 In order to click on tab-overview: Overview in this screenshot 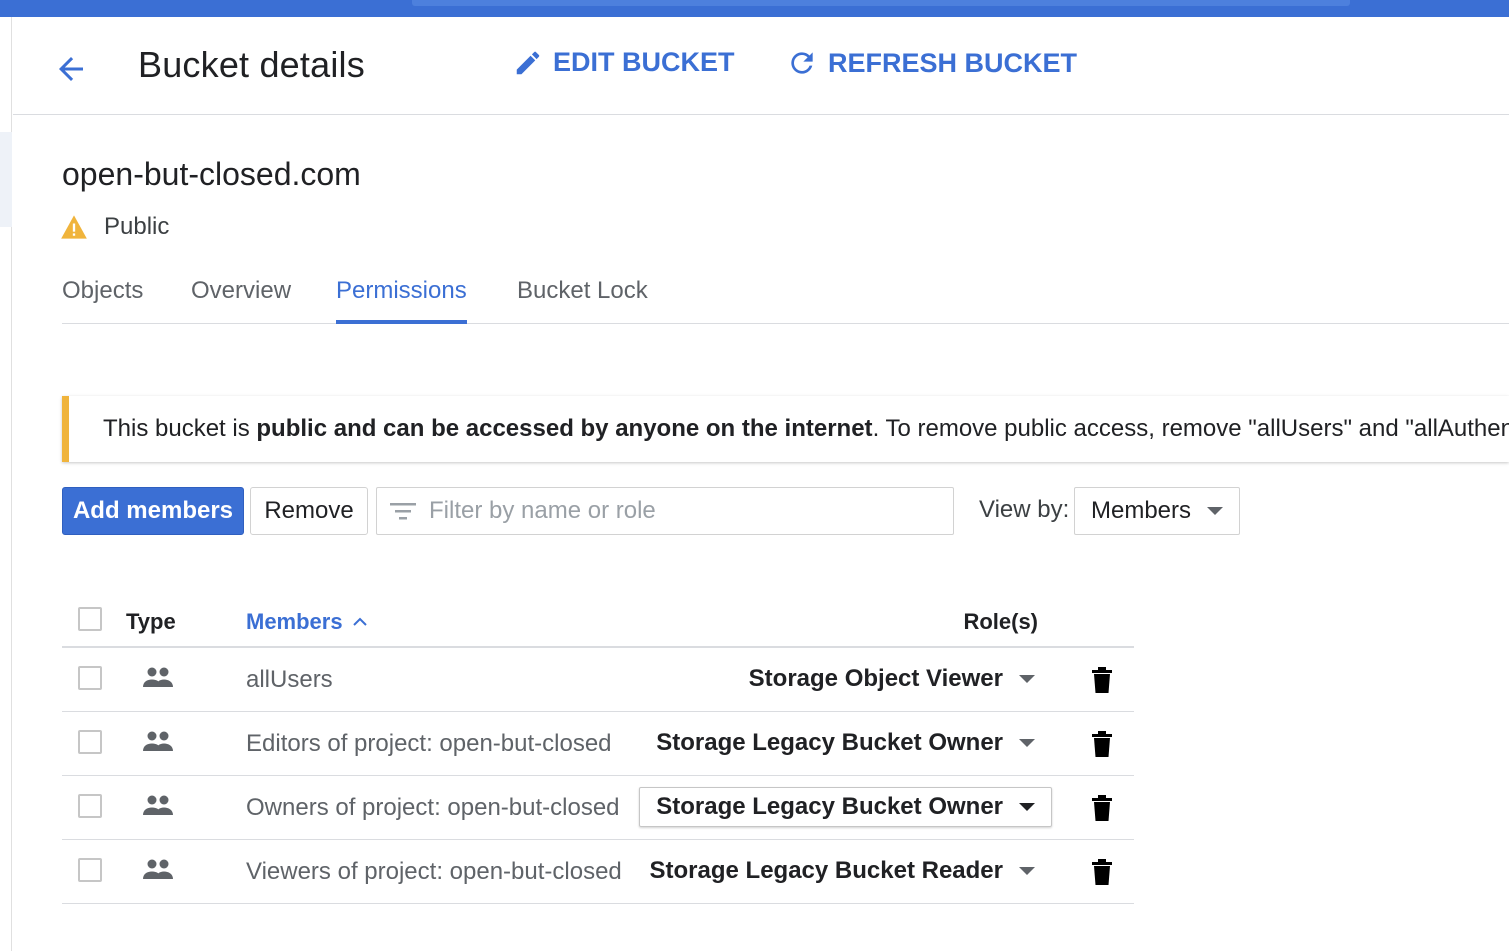, I will do `click(241, 300)`.